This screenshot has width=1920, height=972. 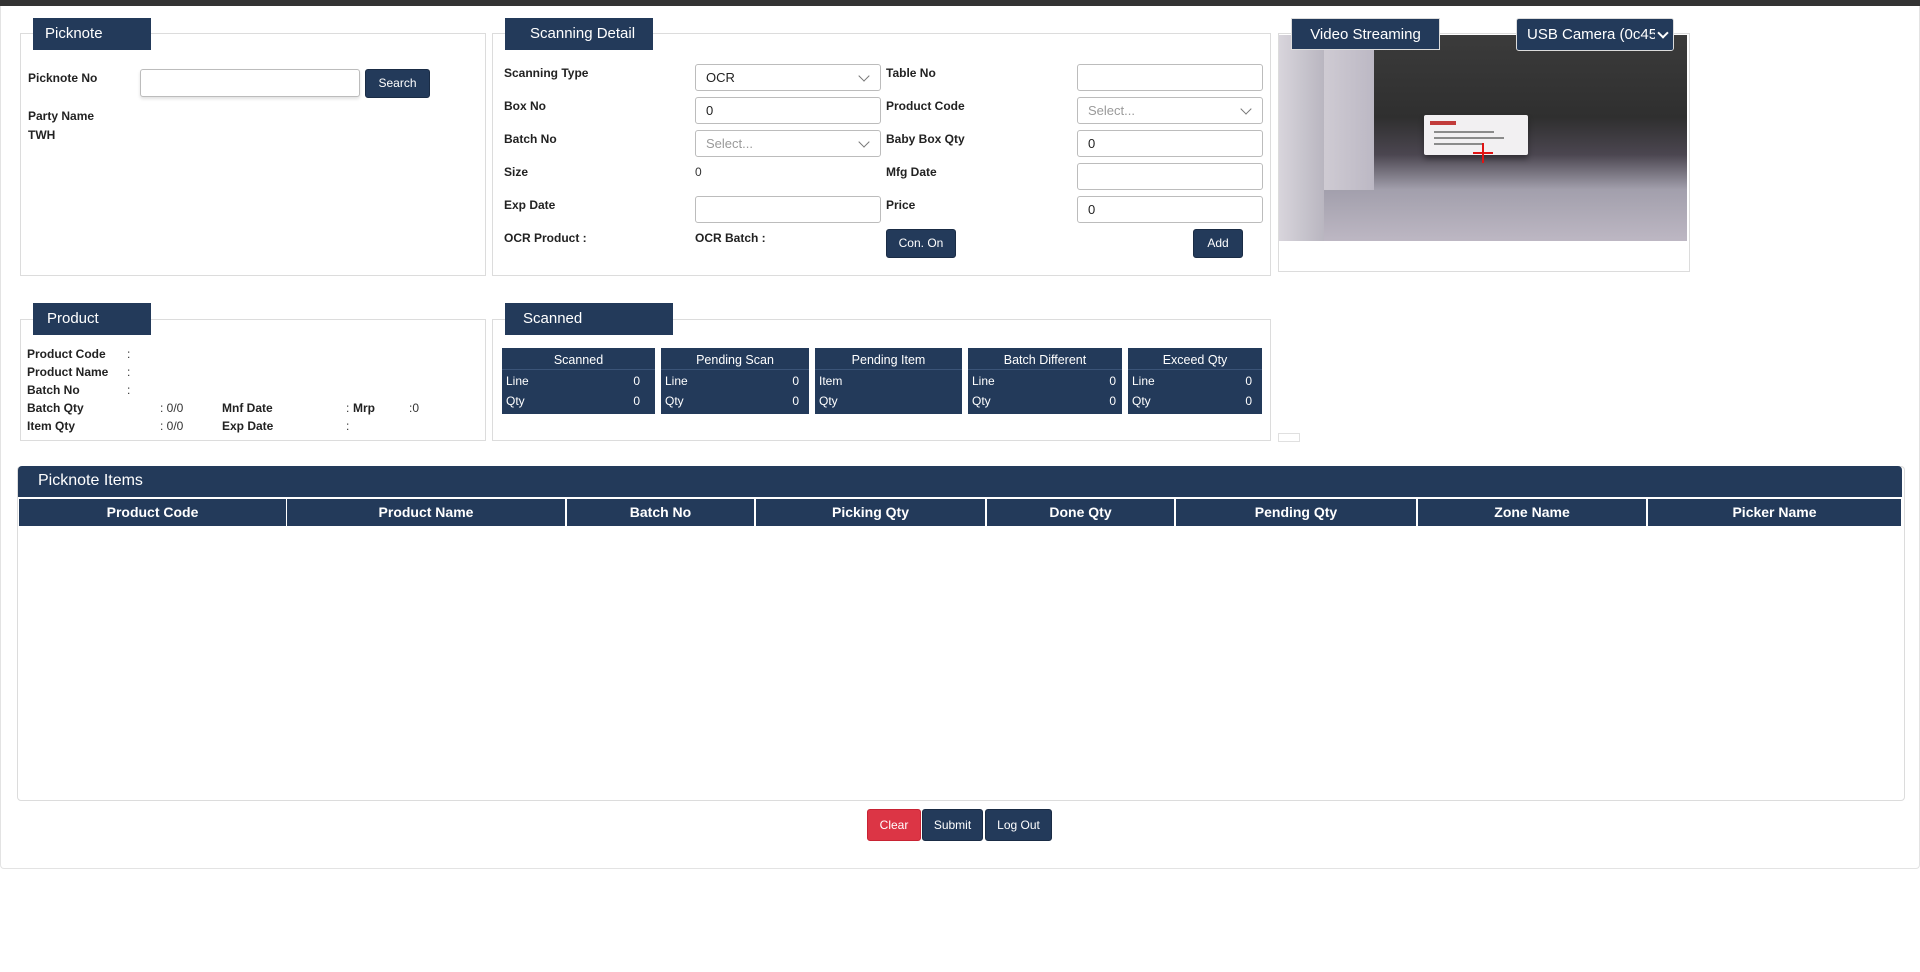 What do you see at coordinates (61, 116) in the screenshot?
I see `party-name-label: Party Name` at bounding box center [61, 116].